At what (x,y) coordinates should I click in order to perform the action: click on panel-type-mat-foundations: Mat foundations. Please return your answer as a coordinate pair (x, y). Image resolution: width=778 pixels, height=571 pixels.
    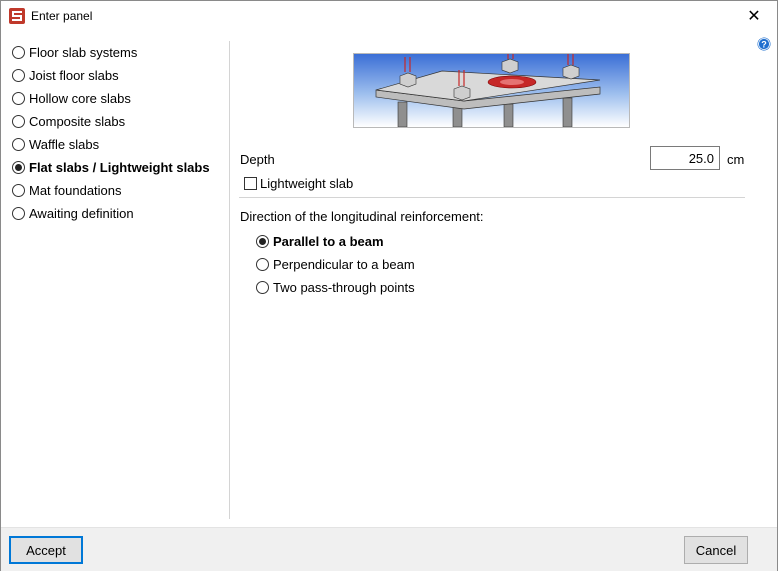
    Looking at the image, I should click on (67, 190).